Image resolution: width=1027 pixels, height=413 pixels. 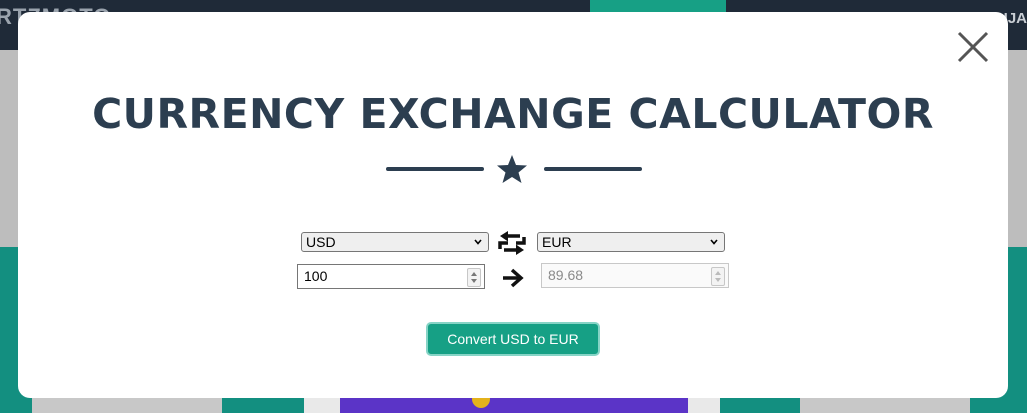 I want to click on divider-line-left, so click(x=435, y=169).